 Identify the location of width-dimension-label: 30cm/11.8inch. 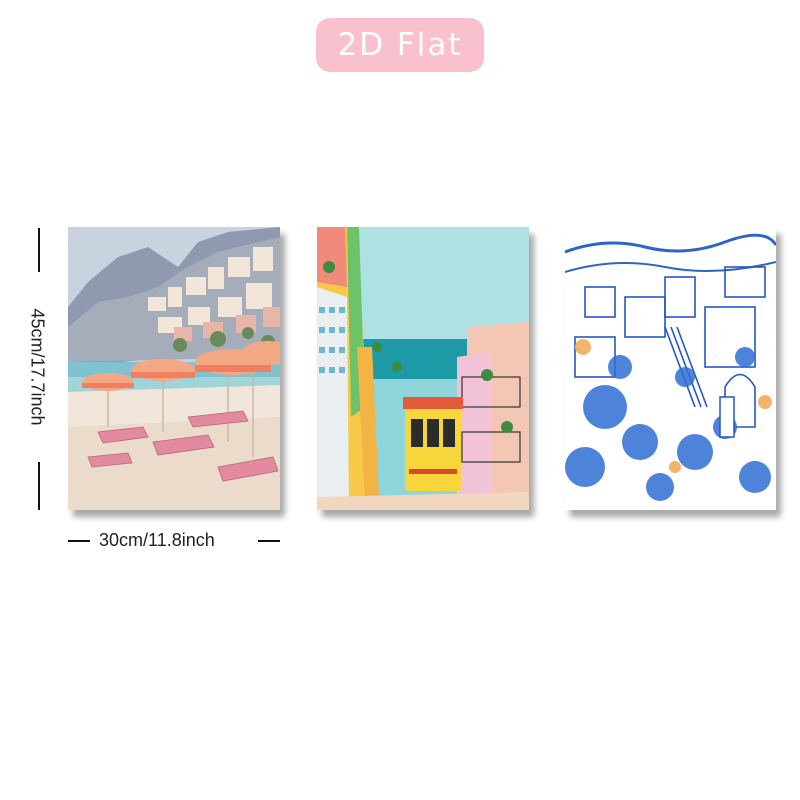
(157, 540).